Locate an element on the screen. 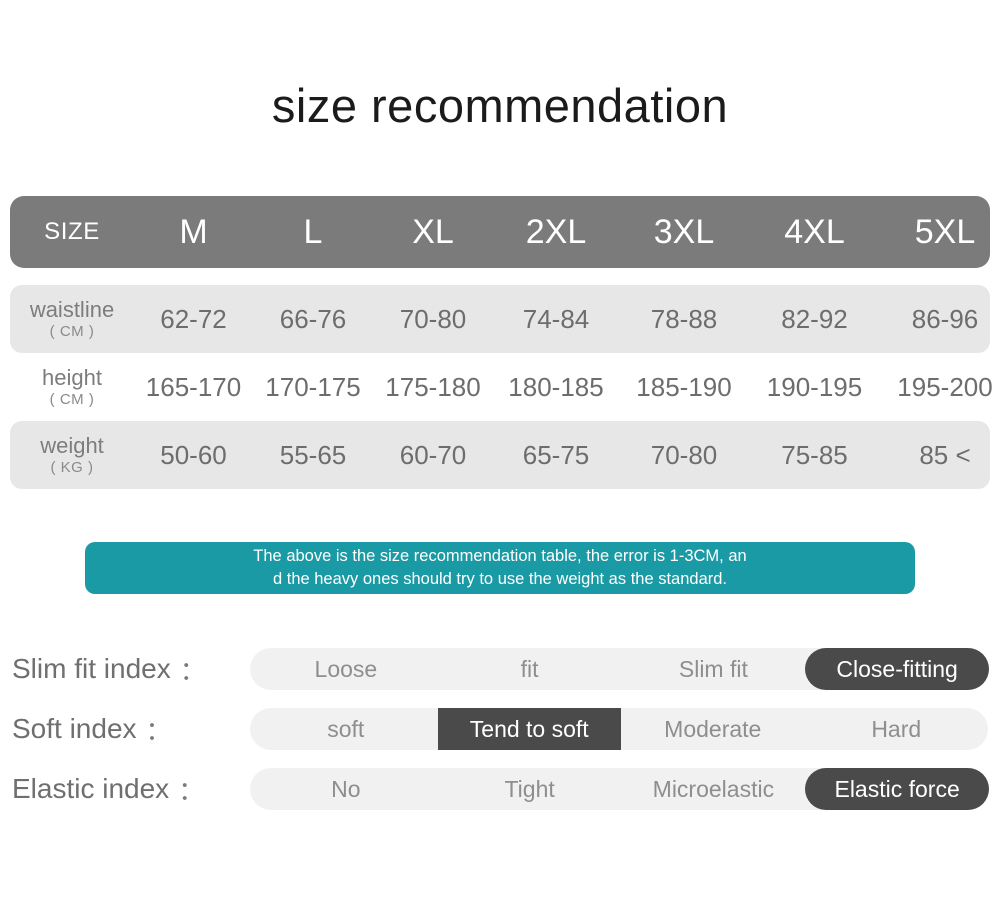 The height and width of the screenshot is (923, 1000). index-track-slim-fit: Loose fit Slim fit Close-fitting is located at coordinates (619, 669).